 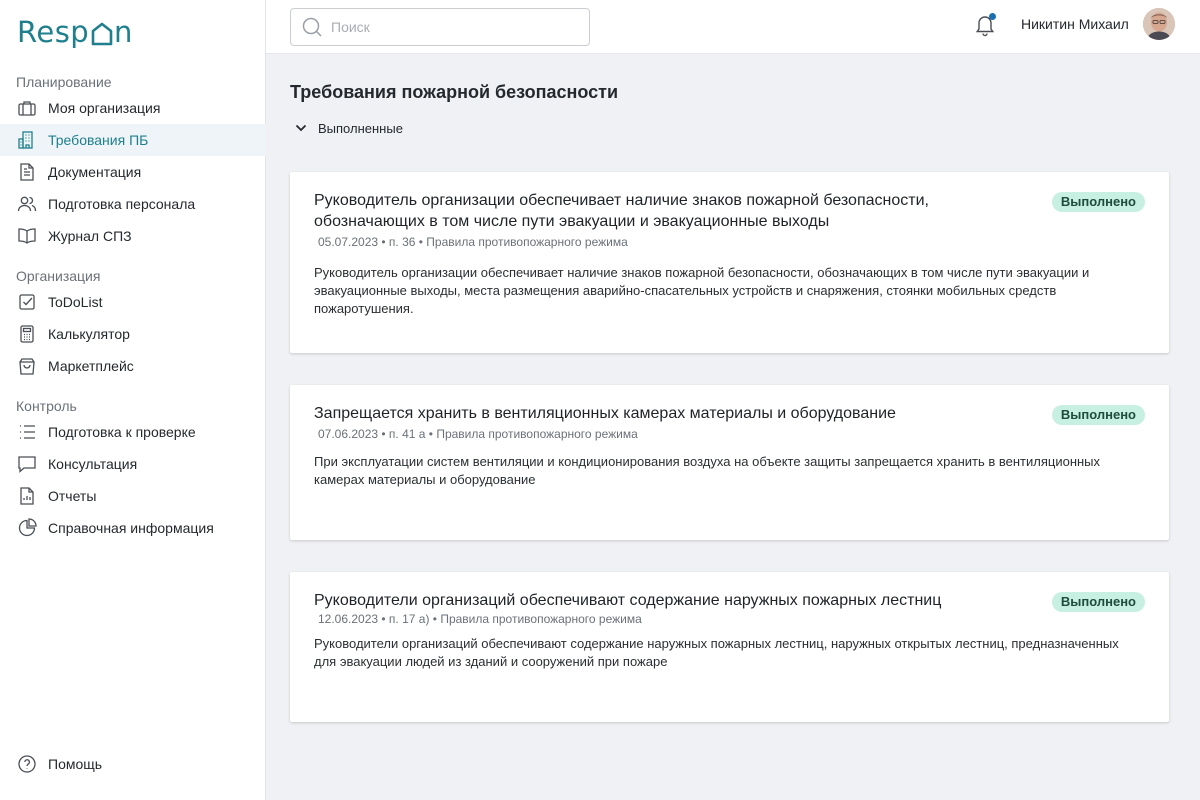 What do you see at coordinates (72, 496) in the screenshot?
I see `sidebar-item-label: Отчеты` at bounding box center [72, 496].